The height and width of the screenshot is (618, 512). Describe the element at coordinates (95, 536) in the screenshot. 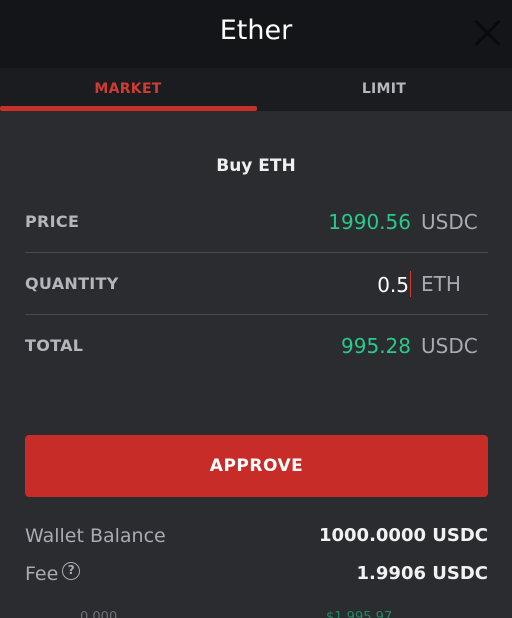

I see `wallet-balance-label: Wallet Balance` at that location.